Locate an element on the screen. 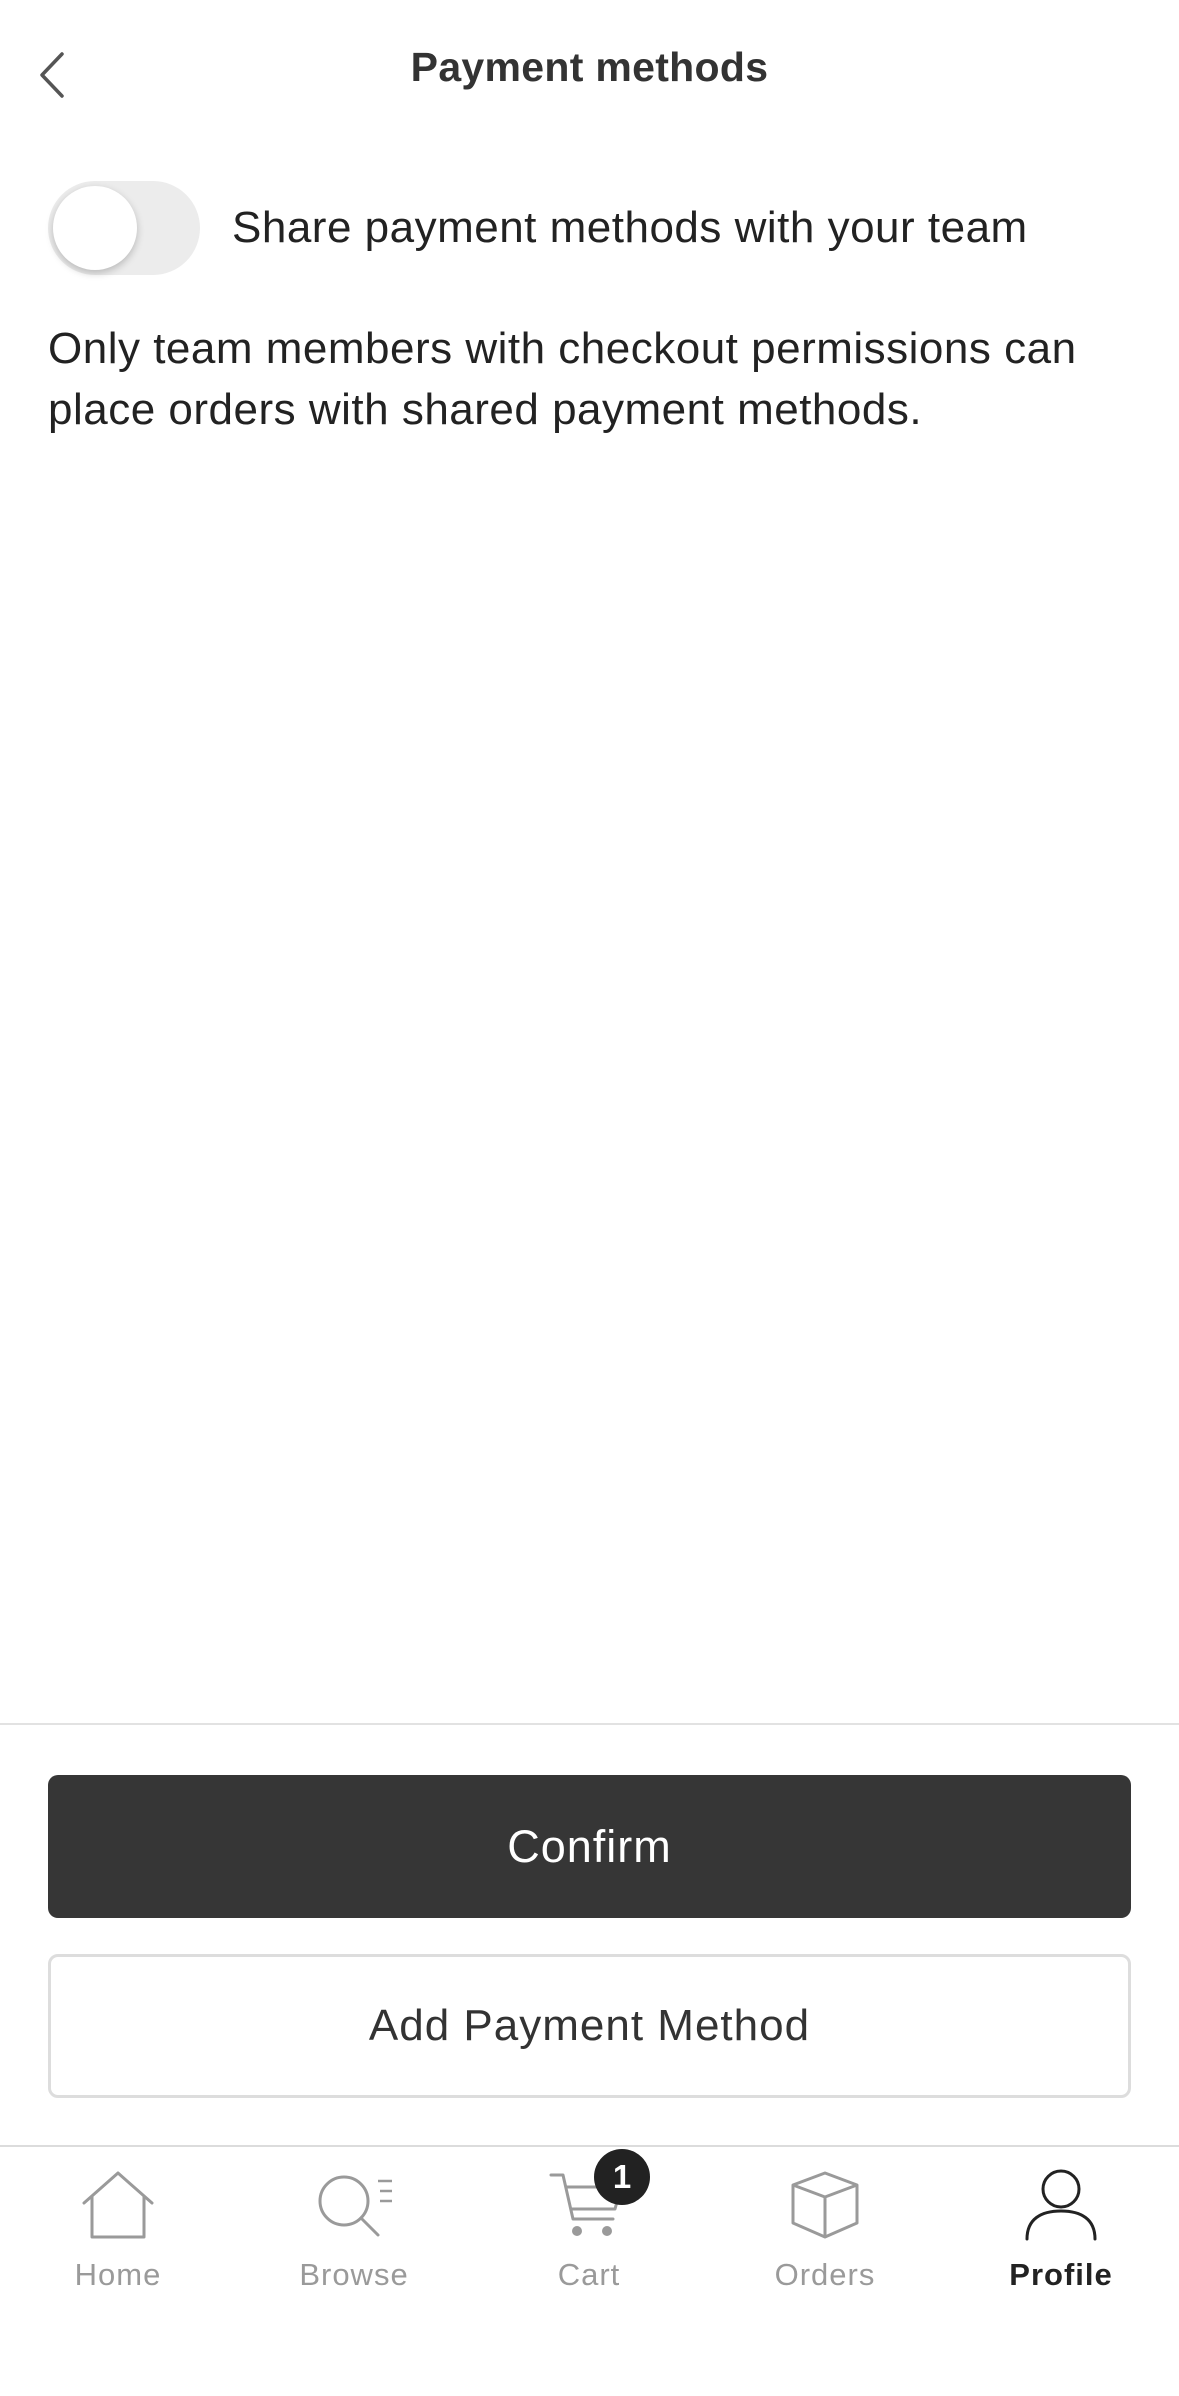 Image resolution: width=1179 pixels, height=2396 pixels. tab-browse: Browse is located at coordinates (354, 2245).